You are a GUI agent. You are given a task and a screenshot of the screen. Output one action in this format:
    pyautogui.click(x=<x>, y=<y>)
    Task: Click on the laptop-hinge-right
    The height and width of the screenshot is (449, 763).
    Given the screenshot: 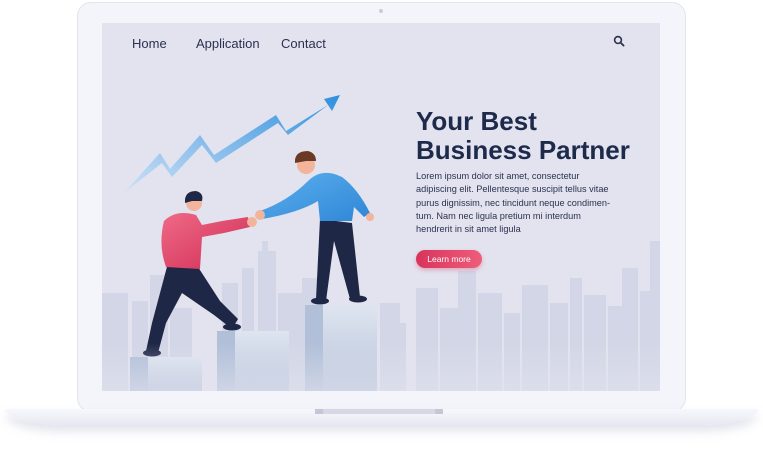 What is the action you would take?
    pyautogui.click(x=439, y=411)
    